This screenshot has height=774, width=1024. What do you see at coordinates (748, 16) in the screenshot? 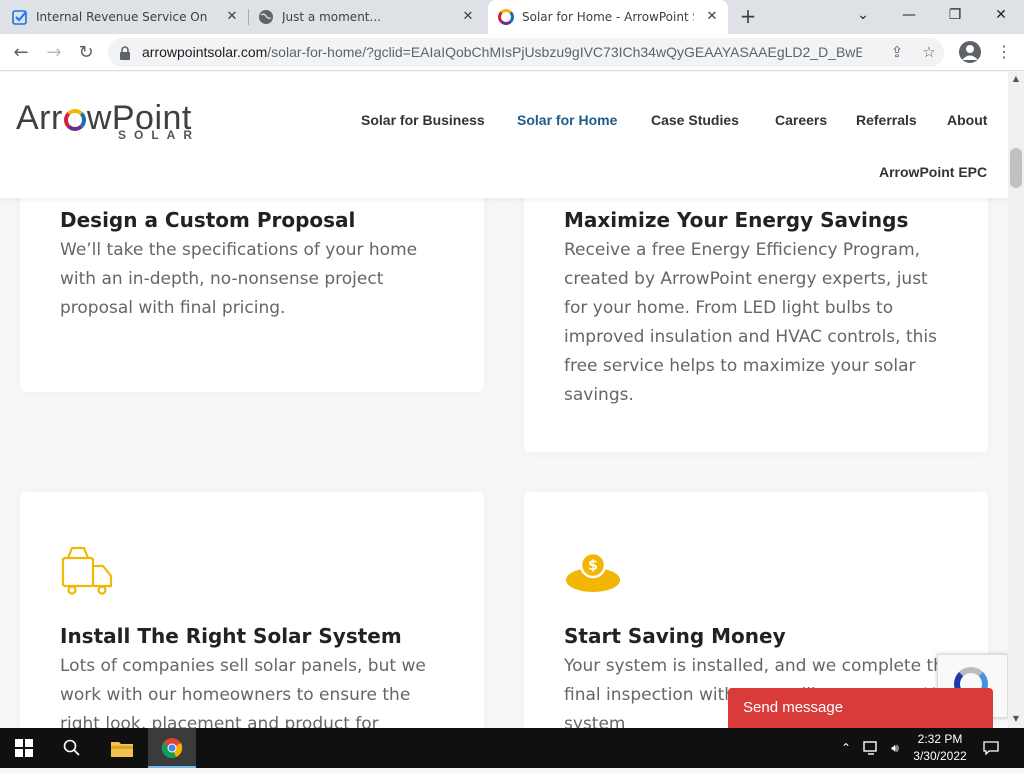
I see `new-tab-button: +` at bounding box center [748, 16].